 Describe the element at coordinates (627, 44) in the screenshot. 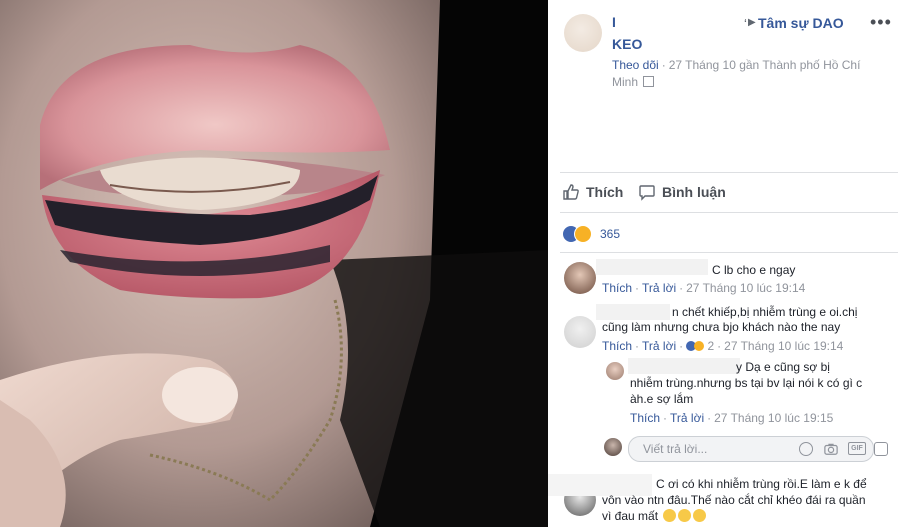

I see `author-name-line2: KEO` at that location.